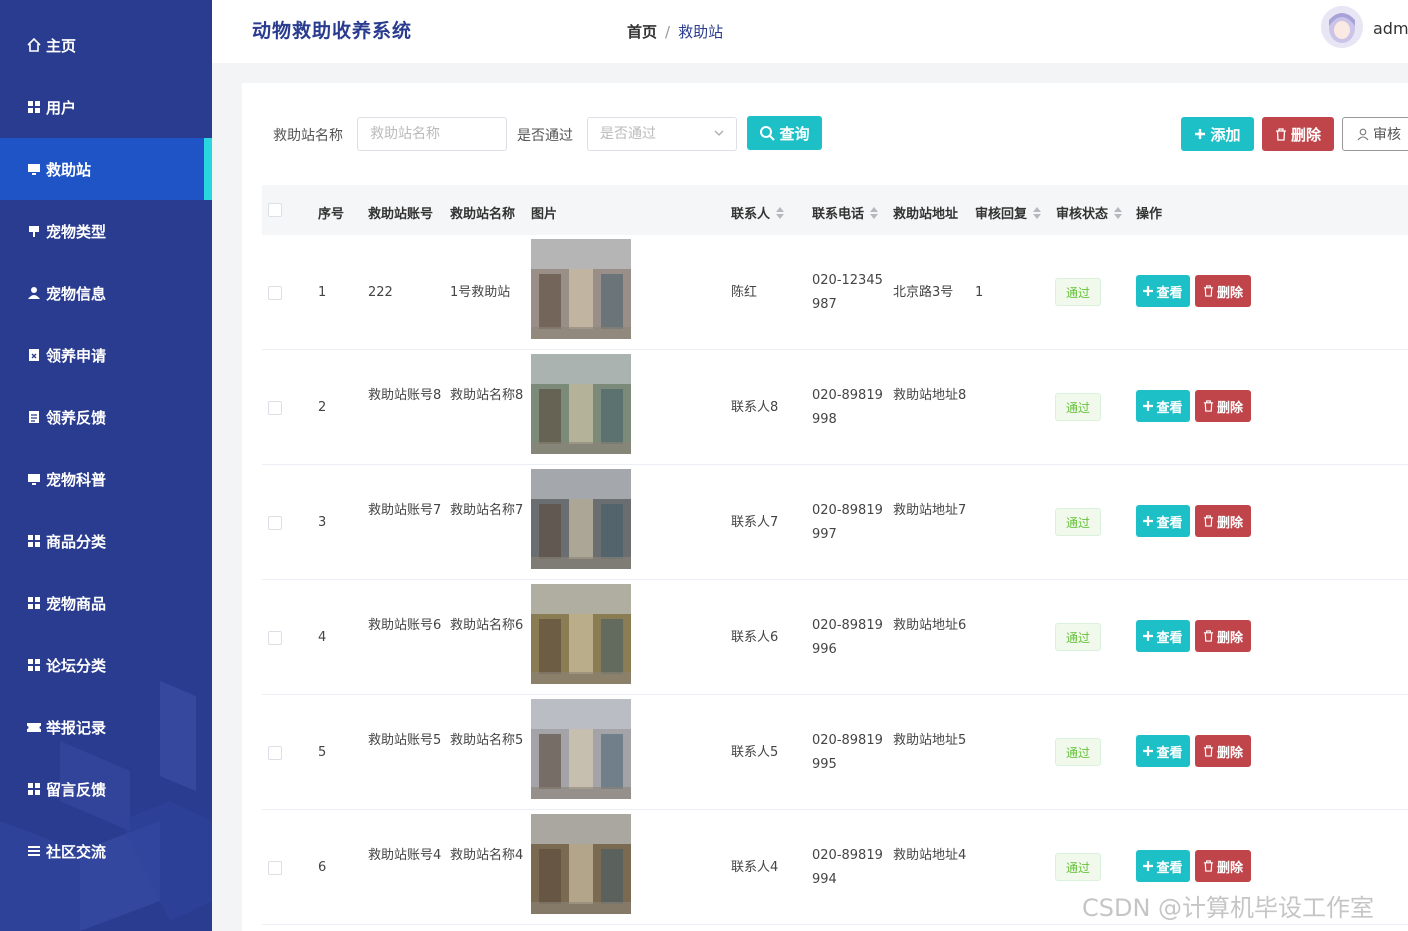  What do you see at coordinates (662, 134) in the screenshot?
I see `search-pass-select: 是否通过` at bounding box center [662, 134].